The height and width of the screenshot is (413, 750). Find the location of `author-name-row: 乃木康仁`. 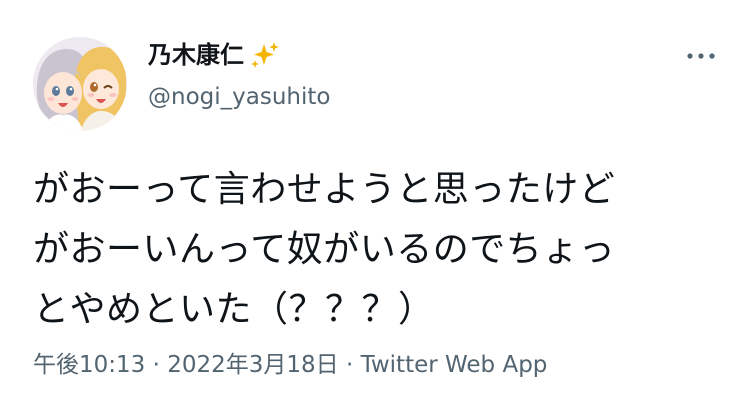

author-name-row: 乃木康仁 is located at coordinates (214, 55).